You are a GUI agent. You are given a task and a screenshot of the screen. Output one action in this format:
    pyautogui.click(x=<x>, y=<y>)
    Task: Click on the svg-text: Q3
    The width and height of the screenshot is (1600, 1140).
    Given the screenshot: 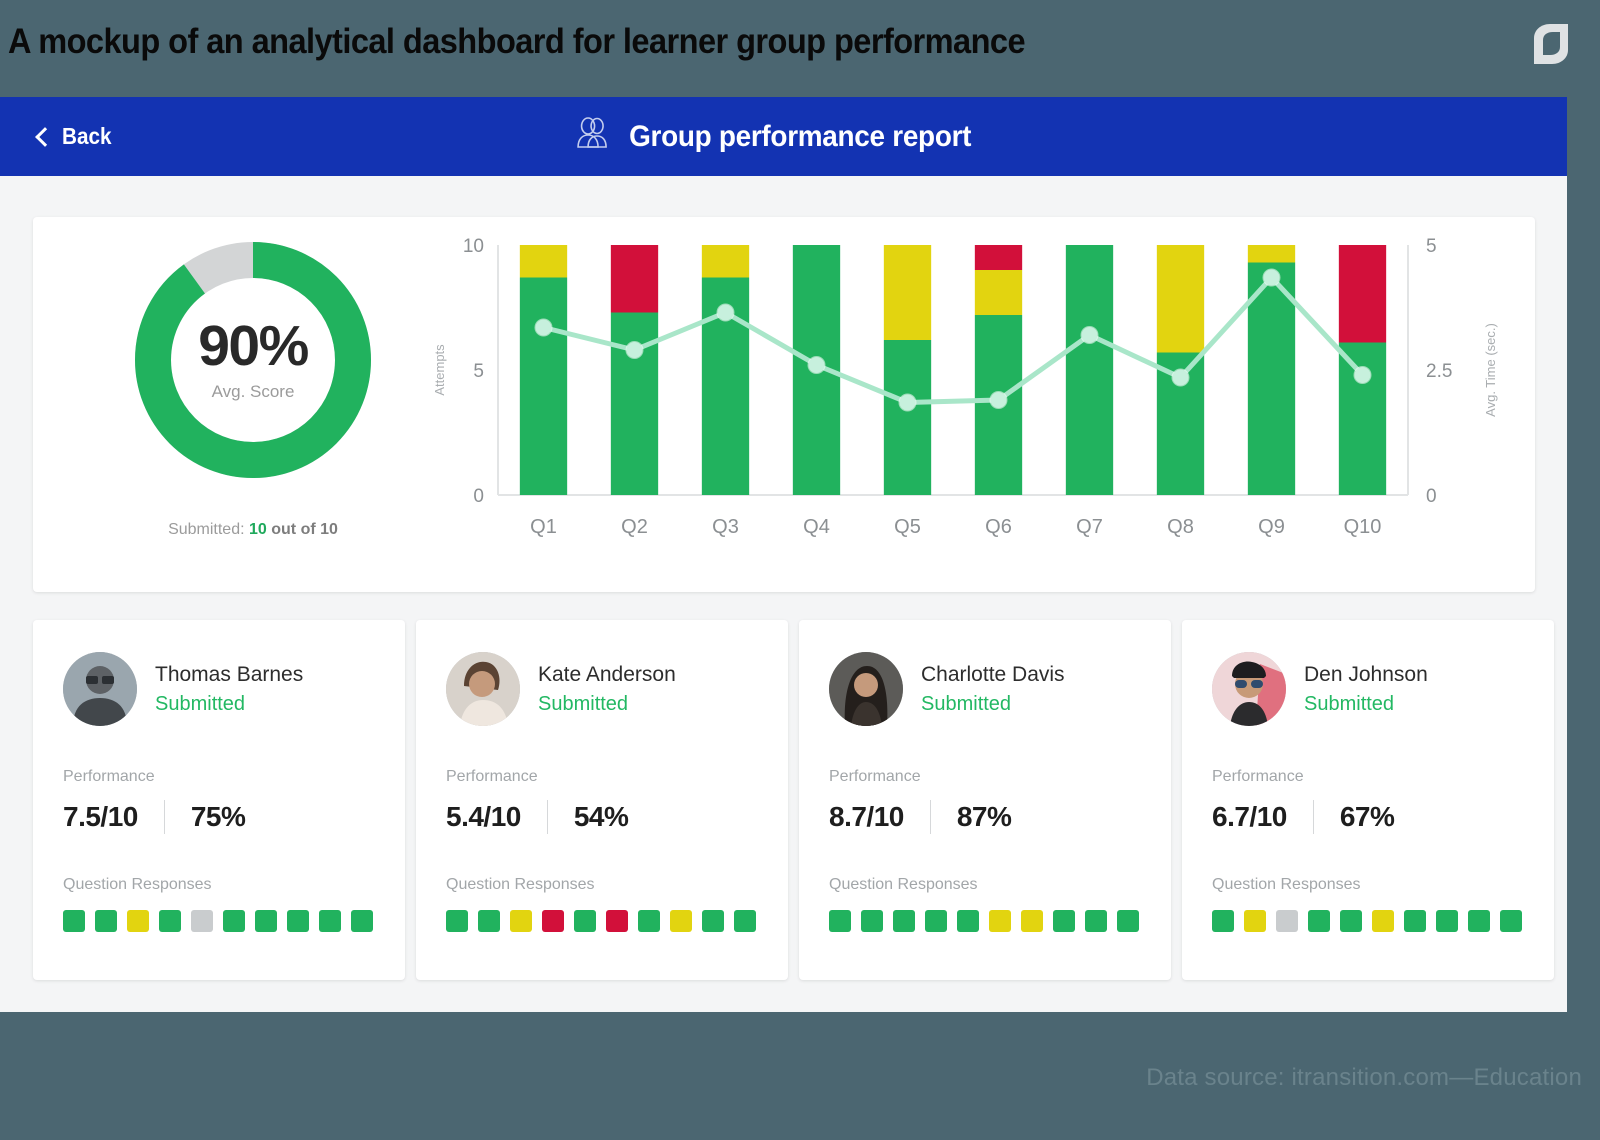 What is the action you would take?
    pyautogui.click(x=725, y=527)
    